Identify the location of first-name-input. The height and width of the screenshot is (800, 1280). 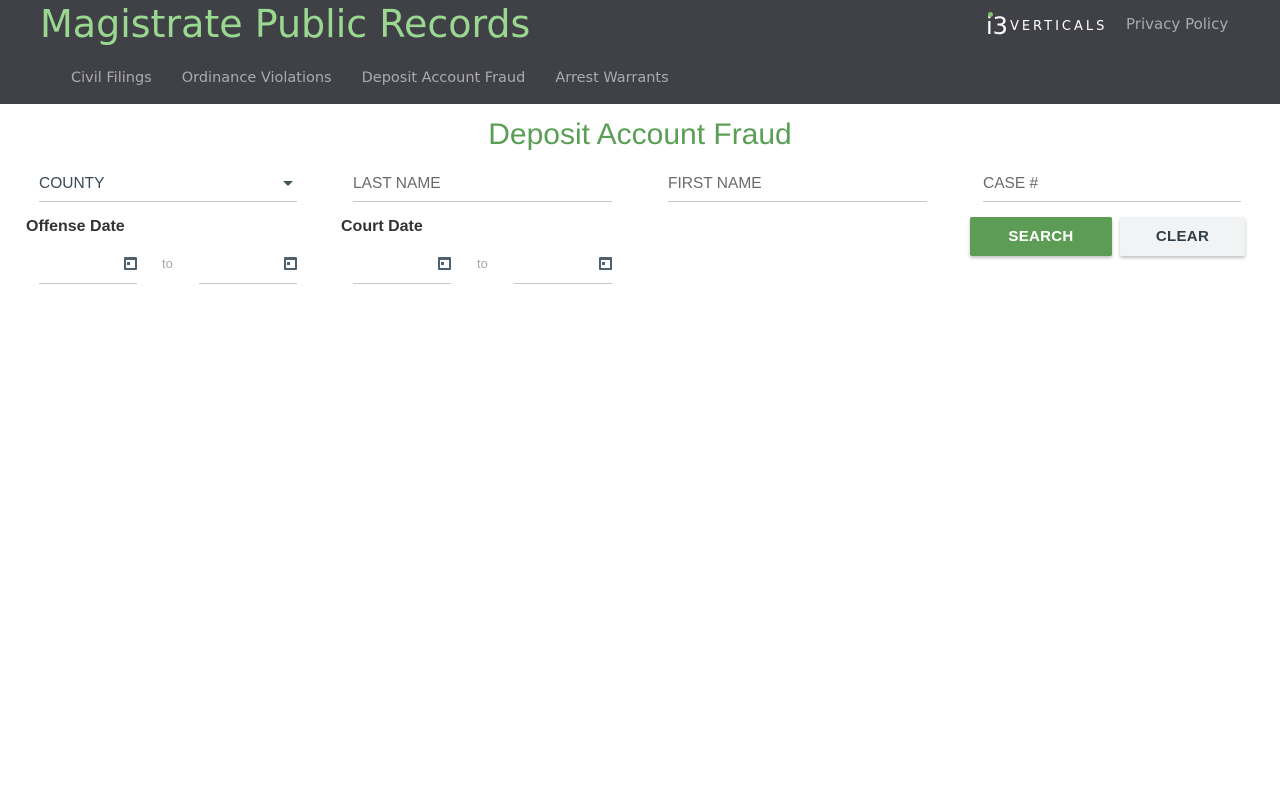
(797, 183).